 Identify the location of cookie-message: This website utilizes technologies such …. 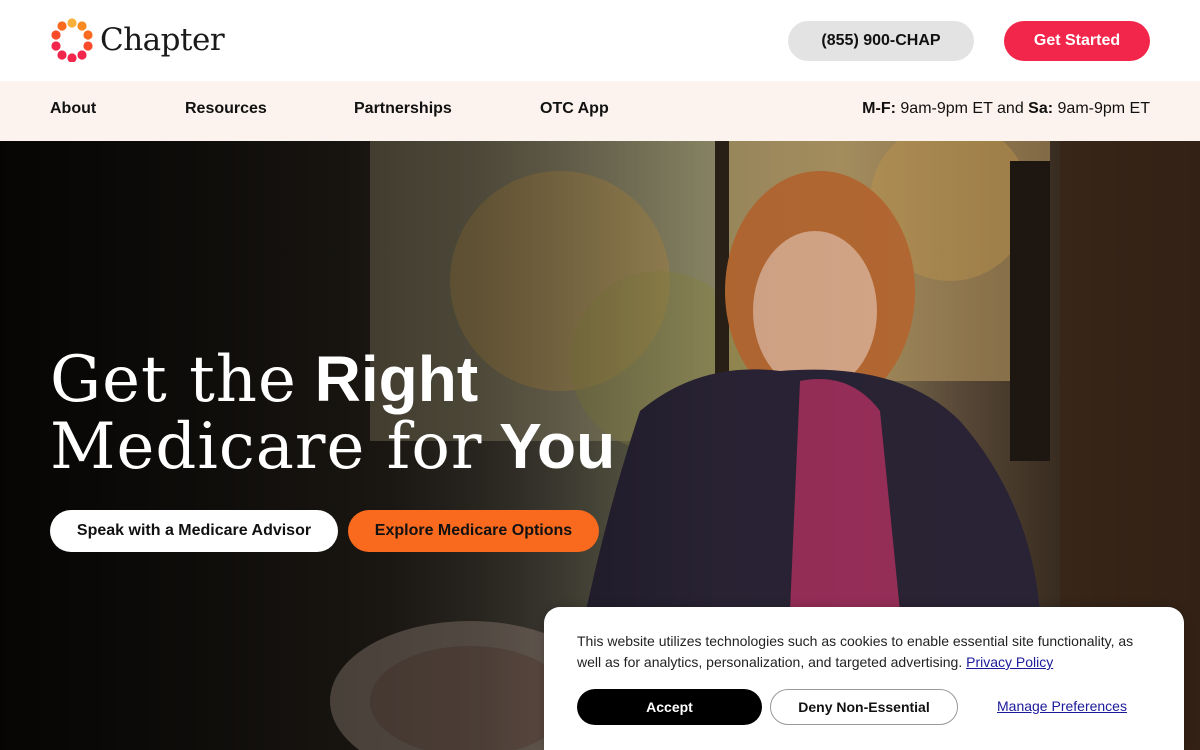
(867, 652).